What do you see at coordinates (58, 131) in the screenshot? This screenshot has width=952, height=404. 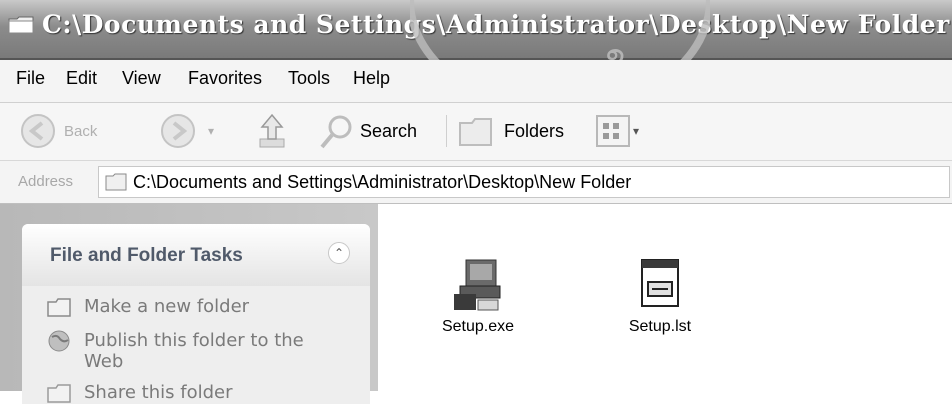 I see `back-button: Back` at bounding box center [58, 131].